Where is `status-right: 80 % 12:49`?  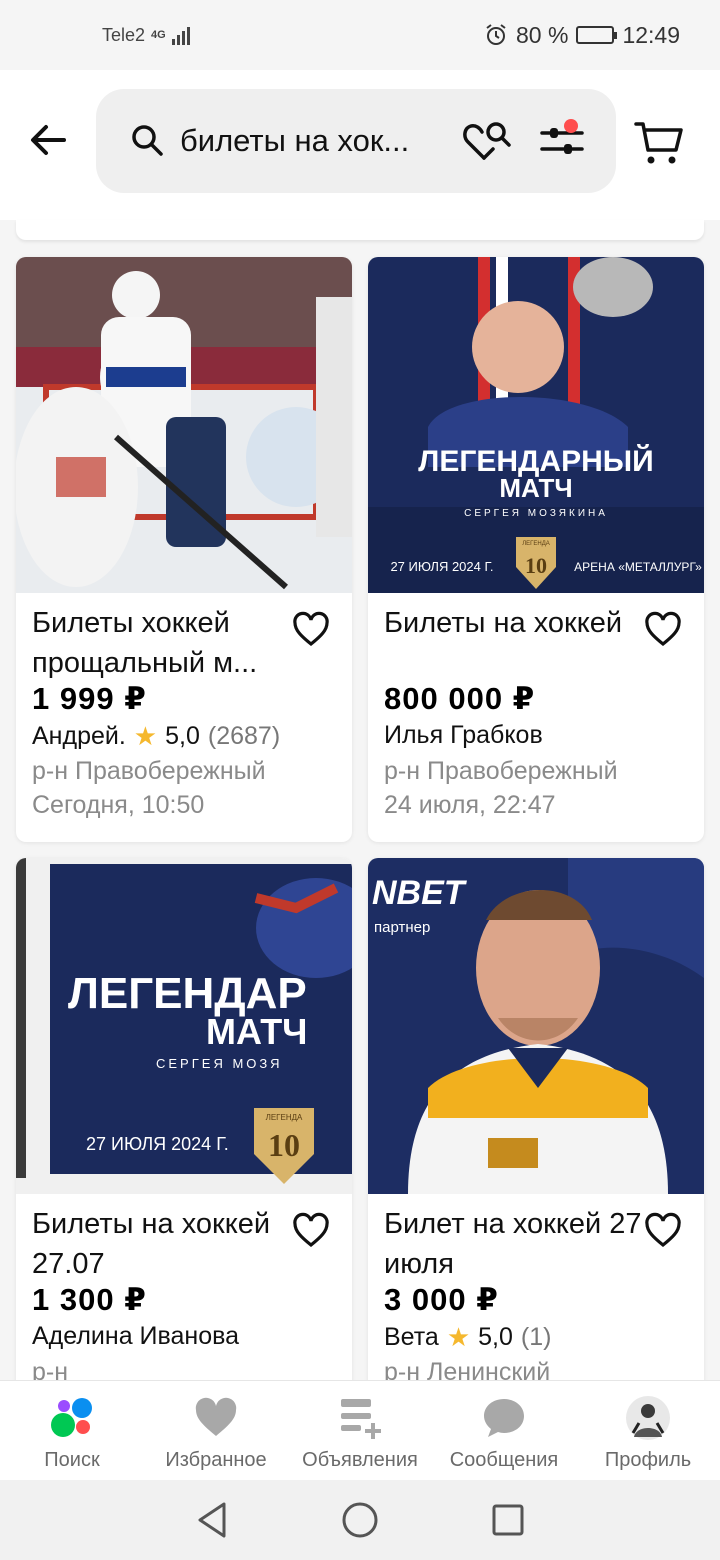
status-right: 80 % 12:49 is located at coordinates (582, 35).